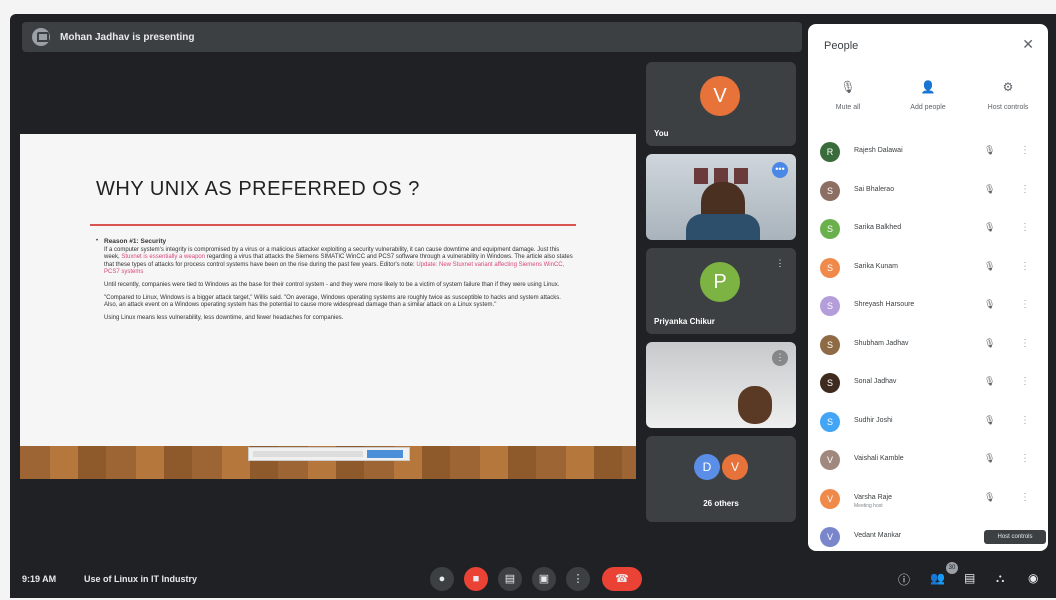 The height and width of the screenshot is (600, 1056). What do you see at coordinates (928, 97) in the screenshot?
I see `add-people-button: 👤 Add people` at bounding box center [928, 97].